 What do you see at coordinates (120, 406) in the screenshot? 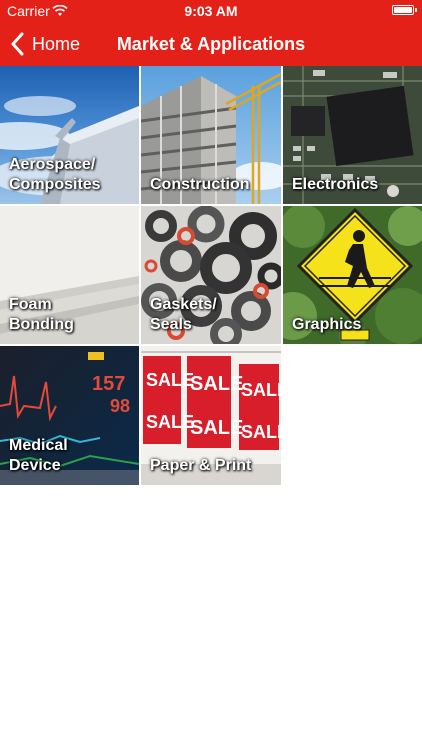
I see `monitor-reading: 98` at bounding box center [120, 406].